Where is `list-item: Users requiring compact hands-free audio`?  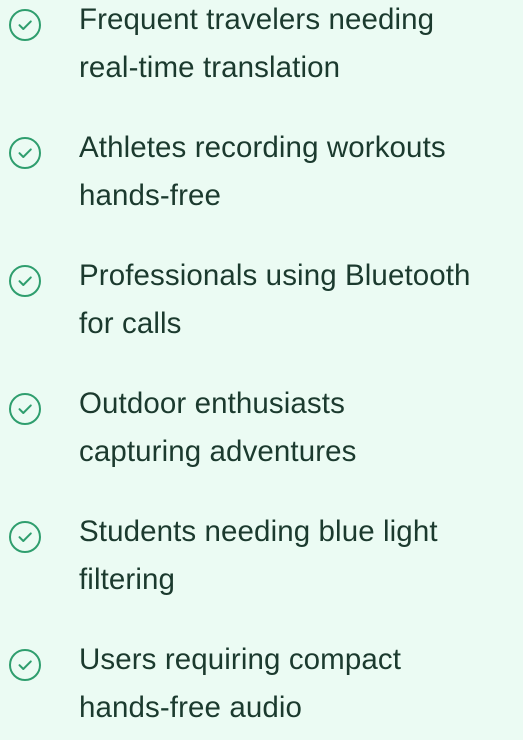
list-item: Users requiring compact hands-free audio is located at coordinates (261, 690).